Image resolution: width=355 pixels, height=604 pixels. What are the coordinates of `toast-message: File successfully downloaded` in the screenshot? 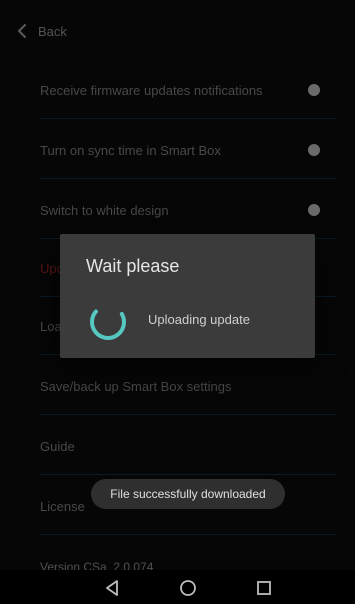 It's located at (188, 494).